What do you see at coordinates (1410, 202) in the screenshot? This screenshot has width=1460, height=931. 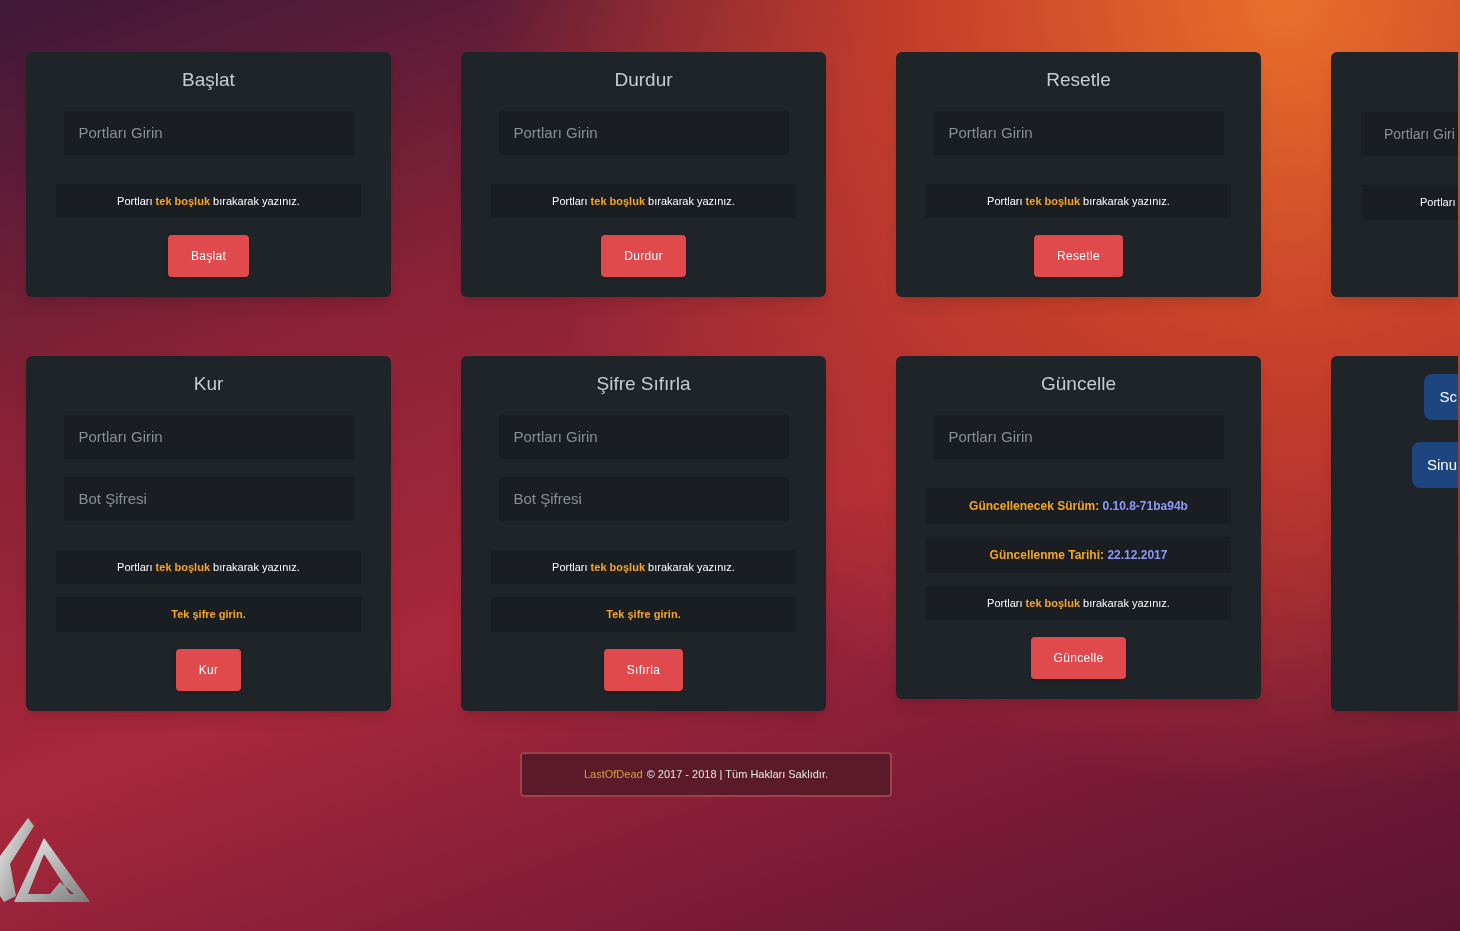 I see `hint-text: Portları` at bounding box center [1410, 202].